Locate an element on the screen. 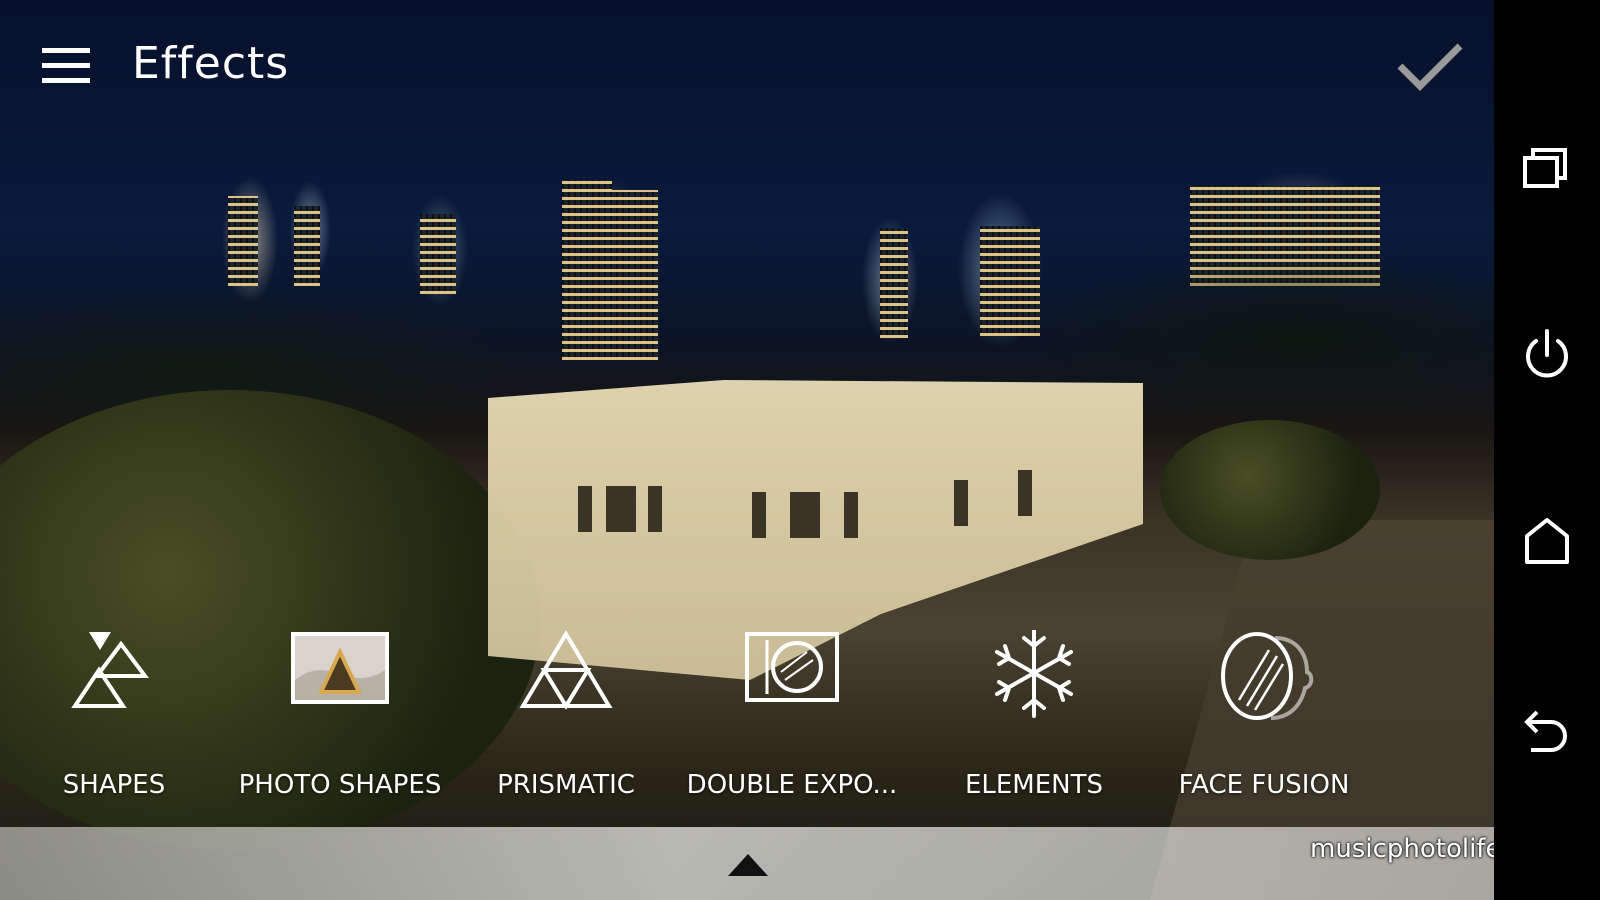 This screenshot has height=900, width=1600. effect-label: FACE FUSION is located at coordinates (1264, 785).